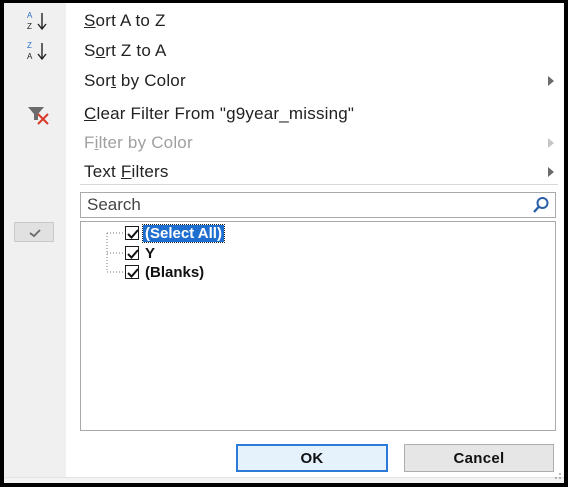 The image size is (568, 487). What do you see at coordinates (34, 232) in the screenshot?
I see `filter-applied-check-icon` at bounding box center [34, 232].